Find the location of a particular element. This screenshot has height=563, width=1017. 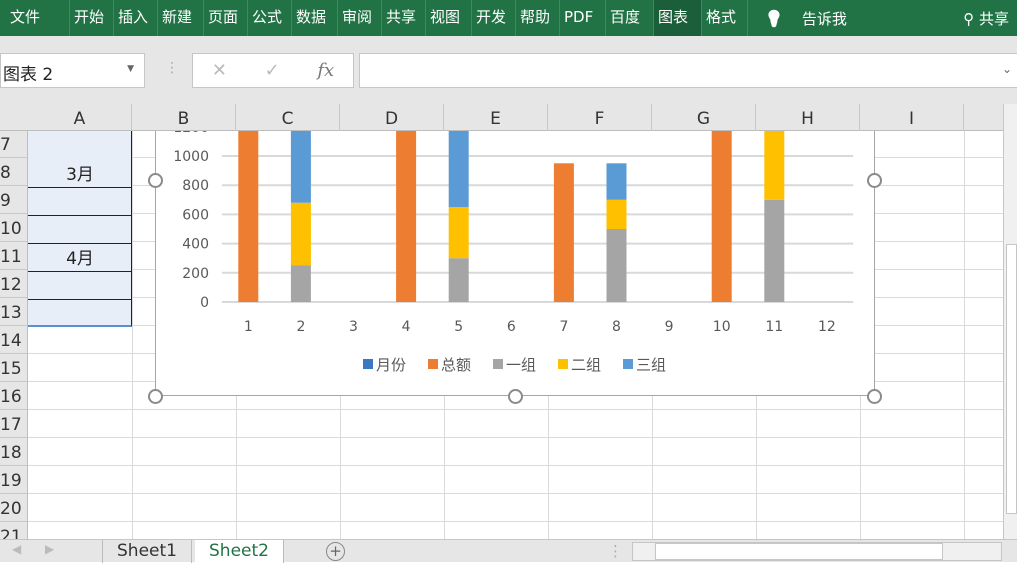

ribbon-tab-15: 格式 is located at coordinates (725, 18).